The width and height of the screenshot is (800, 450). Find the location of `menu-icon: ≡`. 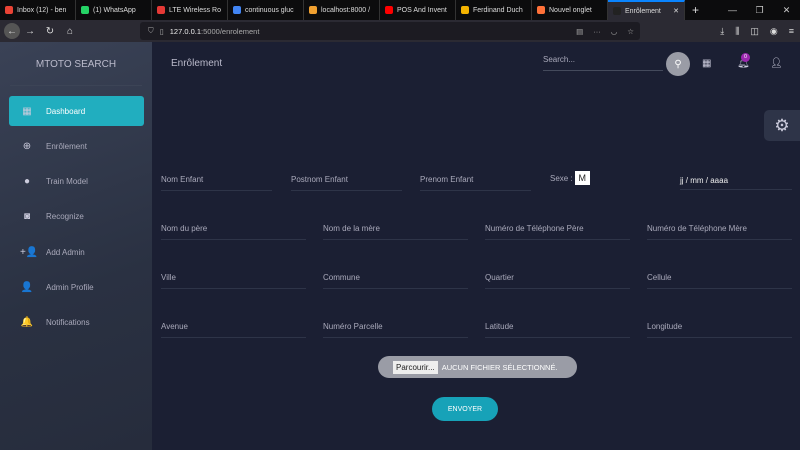

menu-icon: ≡ is located at coordinates (791, 31).